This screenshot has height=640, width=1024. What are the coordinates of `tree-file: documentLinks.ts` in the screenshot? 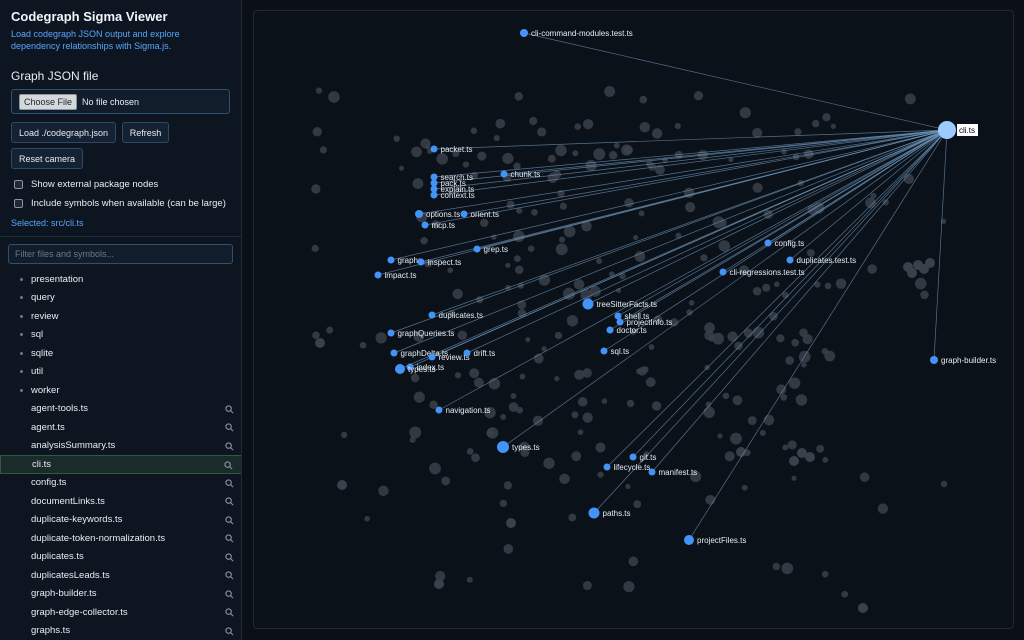 It's located at (120, 501).